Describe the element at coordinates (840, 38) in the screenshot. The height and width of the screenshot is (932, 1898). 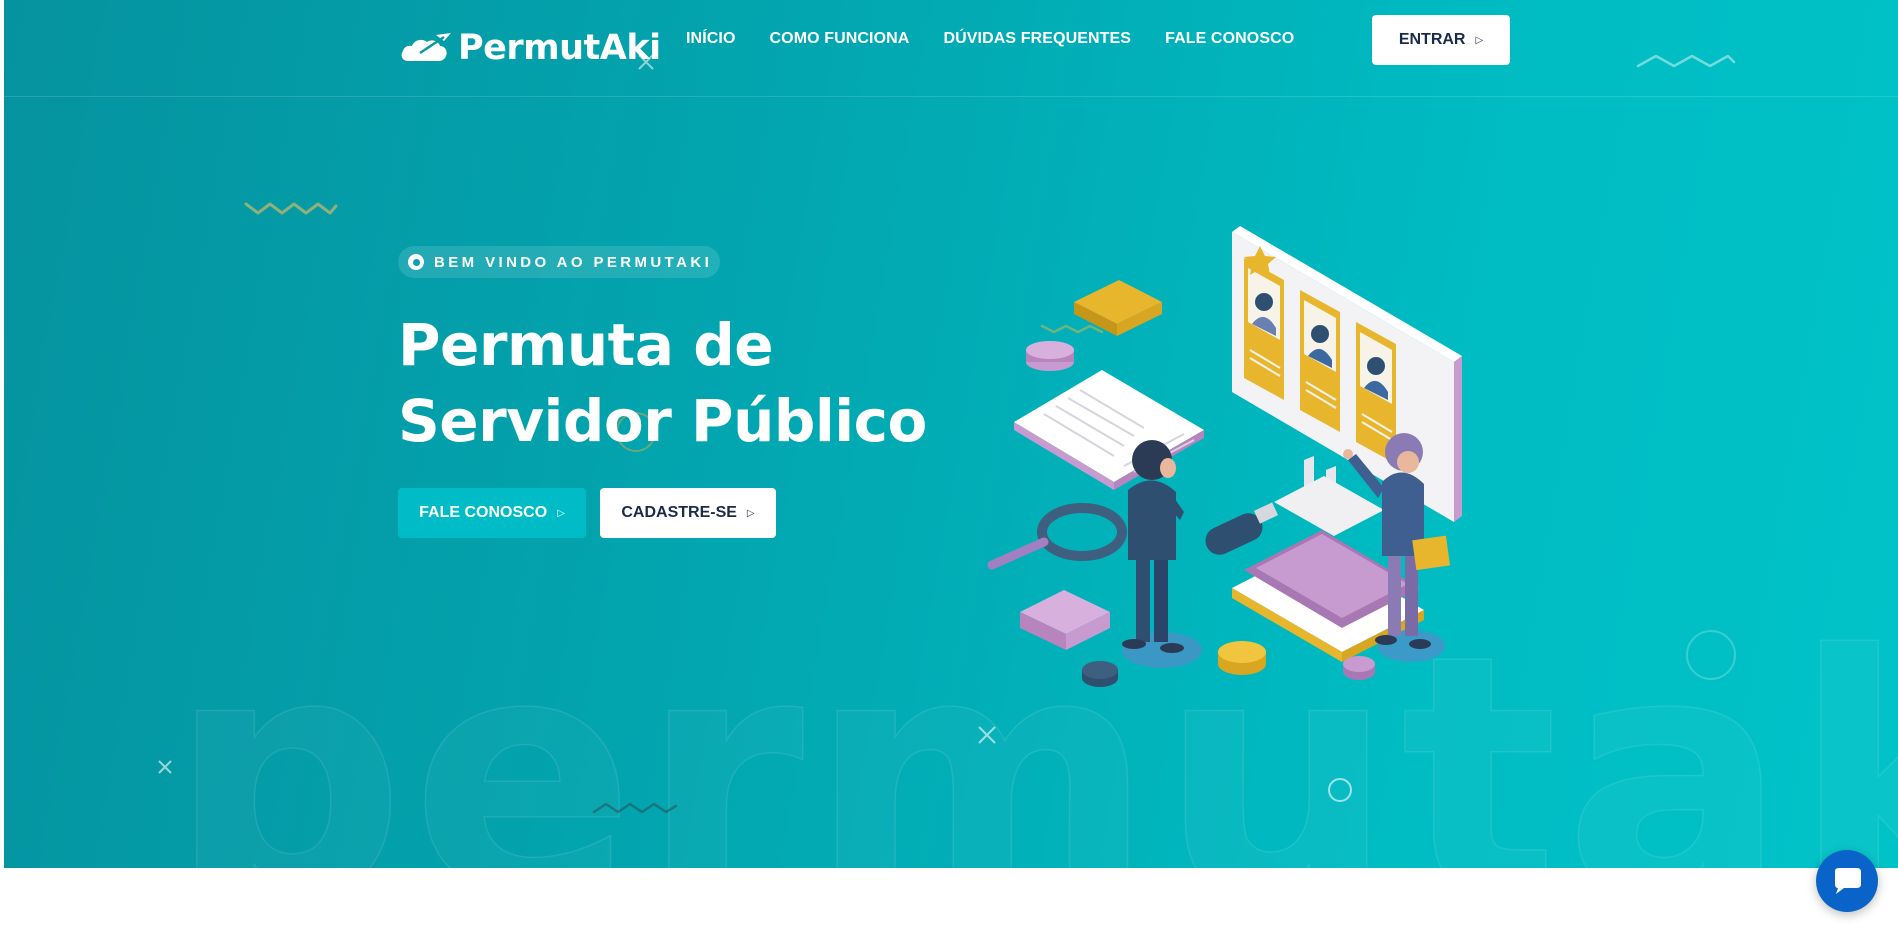
I see `nav-link-como-funciona: COMO FUNCIONA` at that location.